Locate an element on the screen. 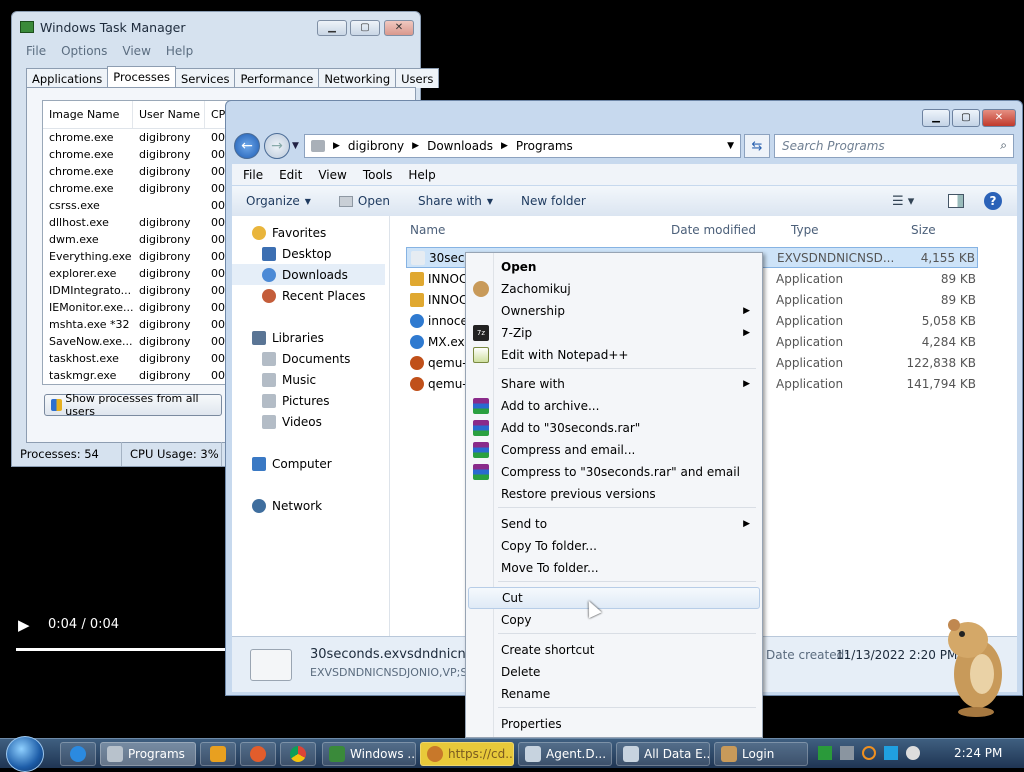  nav-documents: Documents is located at coordinates (310, 358).